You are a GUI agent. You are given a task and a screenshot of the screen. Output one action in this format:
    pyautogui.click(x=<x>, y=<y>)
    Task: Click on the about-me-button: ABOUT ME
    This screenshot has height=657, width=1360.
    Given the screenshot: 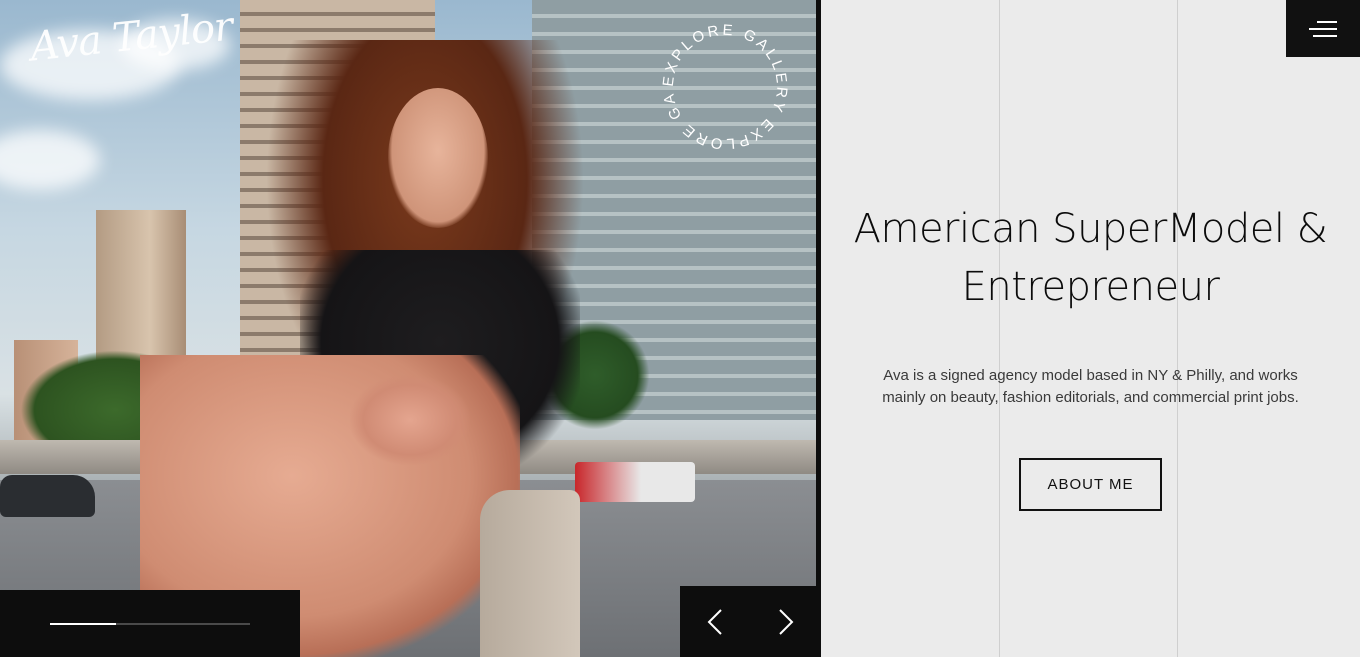 What is the action you would take?
    pyautogui.click(x=1090, y=484)
    